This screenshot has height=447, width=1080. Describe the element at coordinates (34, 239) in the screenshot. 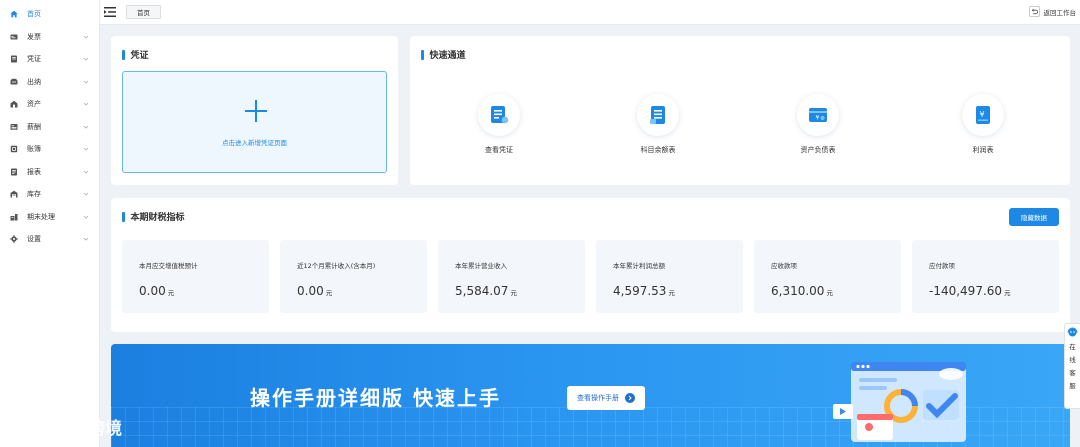

I see `sidebar-item-label: 设置` at that location.